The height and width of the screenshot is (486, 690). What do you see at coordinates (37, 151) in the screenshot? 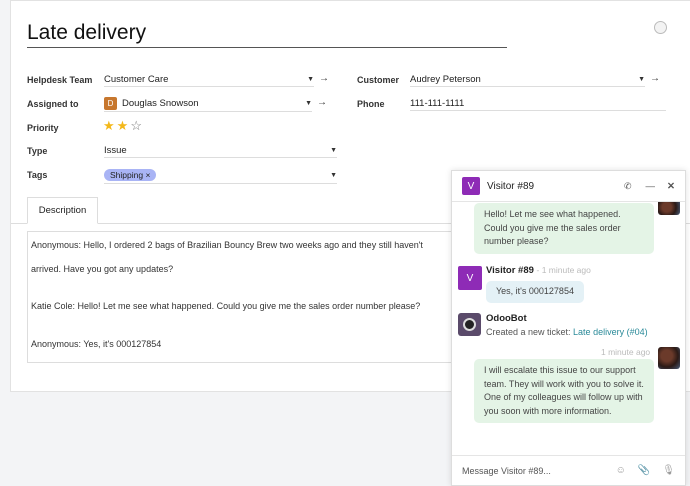
I see `type-label: Type` at bounding box center [37, 151].